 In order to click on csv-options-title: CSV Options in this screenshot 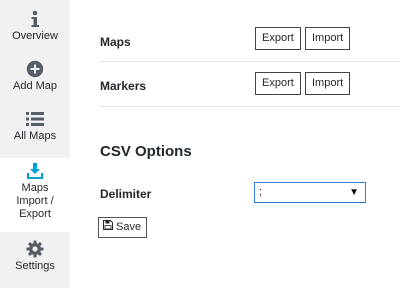, I will do `click(146, 151)`.